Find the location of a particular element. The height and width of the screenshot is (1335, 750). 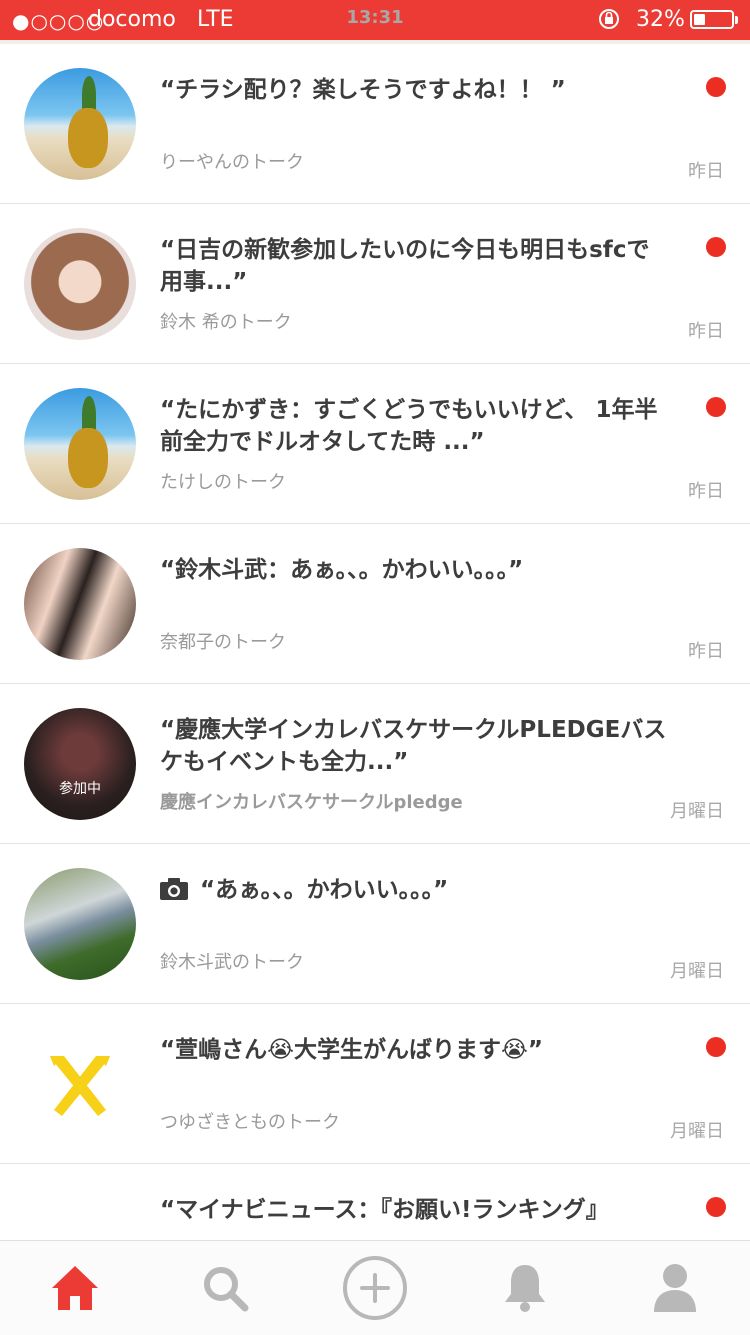

crossed-pens-logo-icon is located at coordinates (80, 1086).